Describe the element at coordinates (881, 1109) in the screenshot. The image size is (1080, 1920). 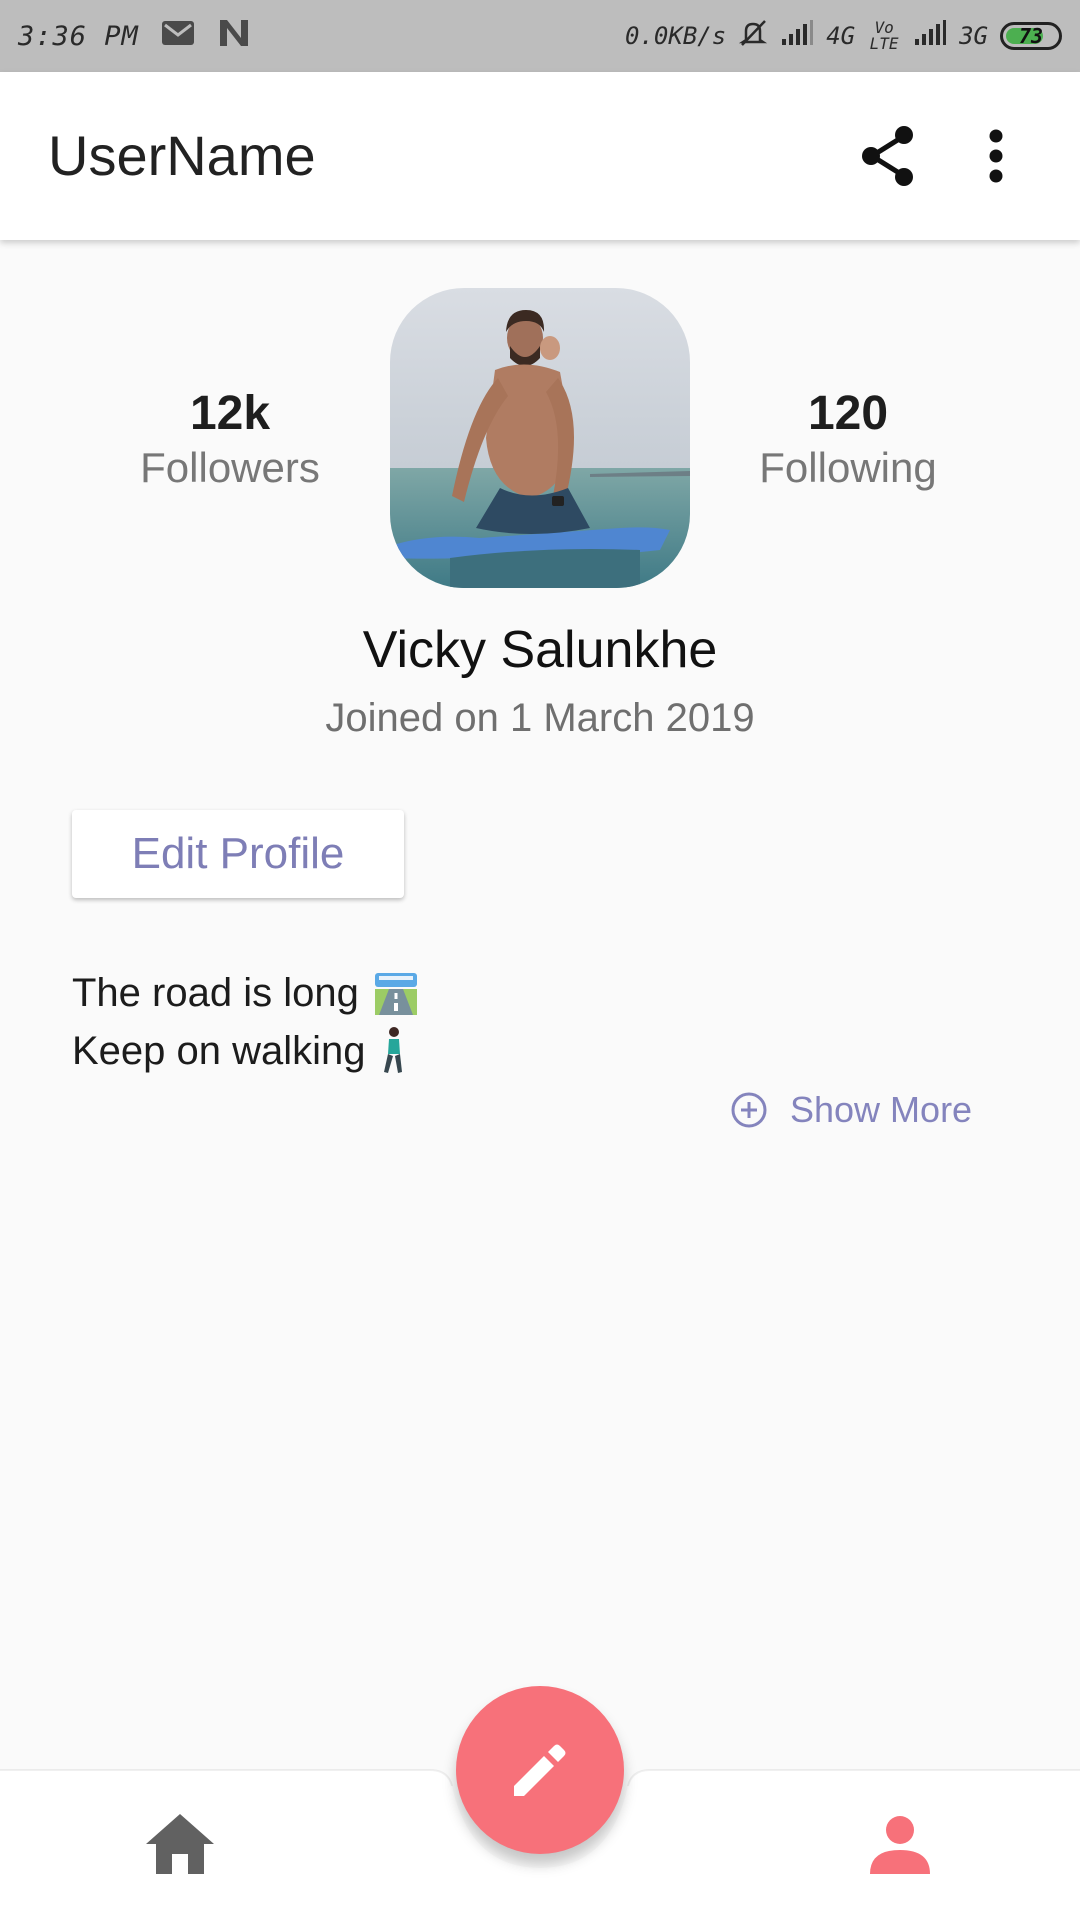
I see `show-more-label: Show More` at that location.